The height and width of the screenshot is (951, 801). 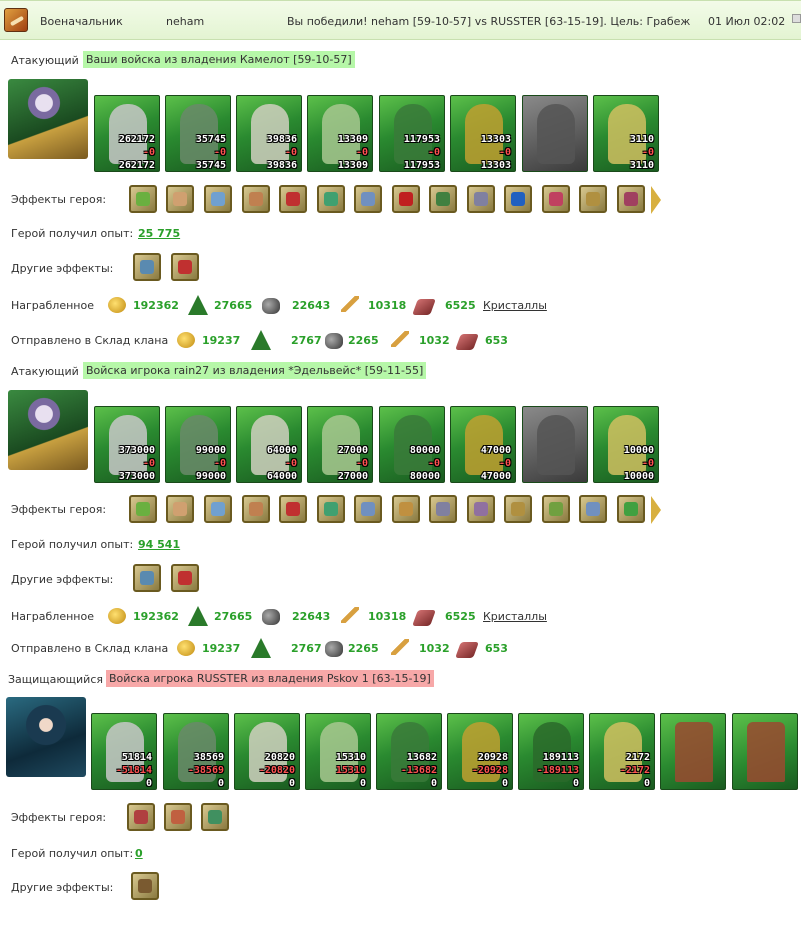 I want to click on unit-count: 3110, so click(x=641, y=139).